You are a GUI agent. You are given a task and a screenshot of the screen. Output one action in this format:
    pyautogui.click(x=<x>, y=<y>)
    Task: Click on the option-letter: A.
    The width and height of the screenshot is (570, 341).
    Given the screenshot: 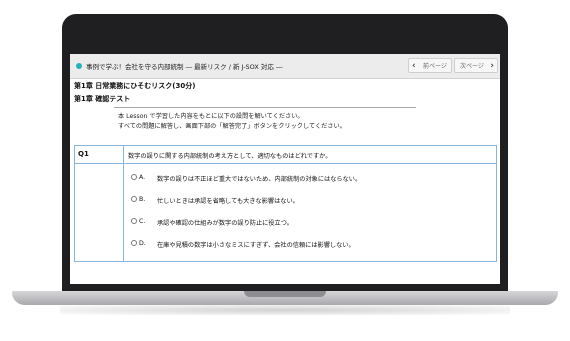 What is the action you would take?
    pyautogui.click(x=142, y=177)
    